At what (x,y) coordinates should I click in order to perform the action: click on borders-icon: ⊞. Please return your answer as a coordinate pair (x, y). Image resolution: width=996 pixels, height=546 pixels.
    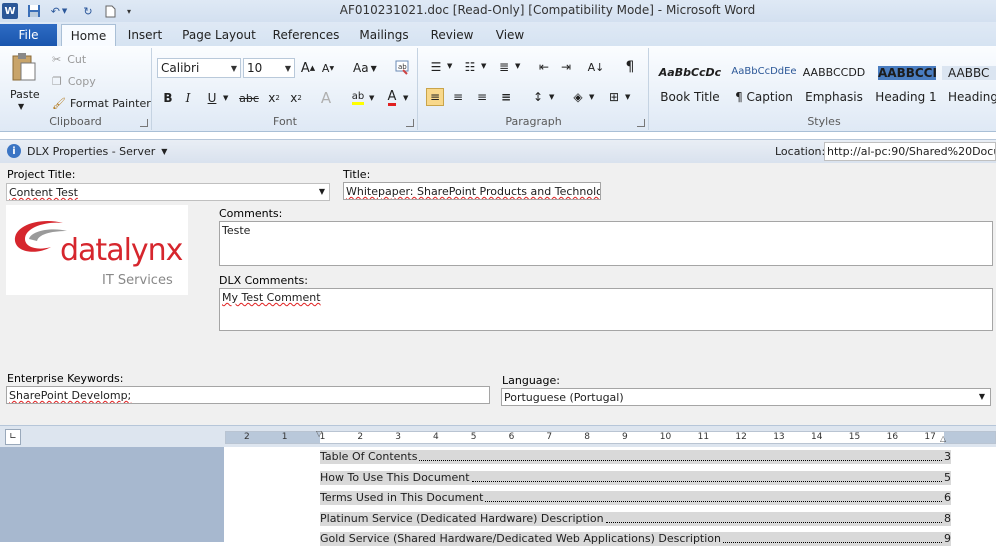
    Looking at the image, I should click on (614, 97).